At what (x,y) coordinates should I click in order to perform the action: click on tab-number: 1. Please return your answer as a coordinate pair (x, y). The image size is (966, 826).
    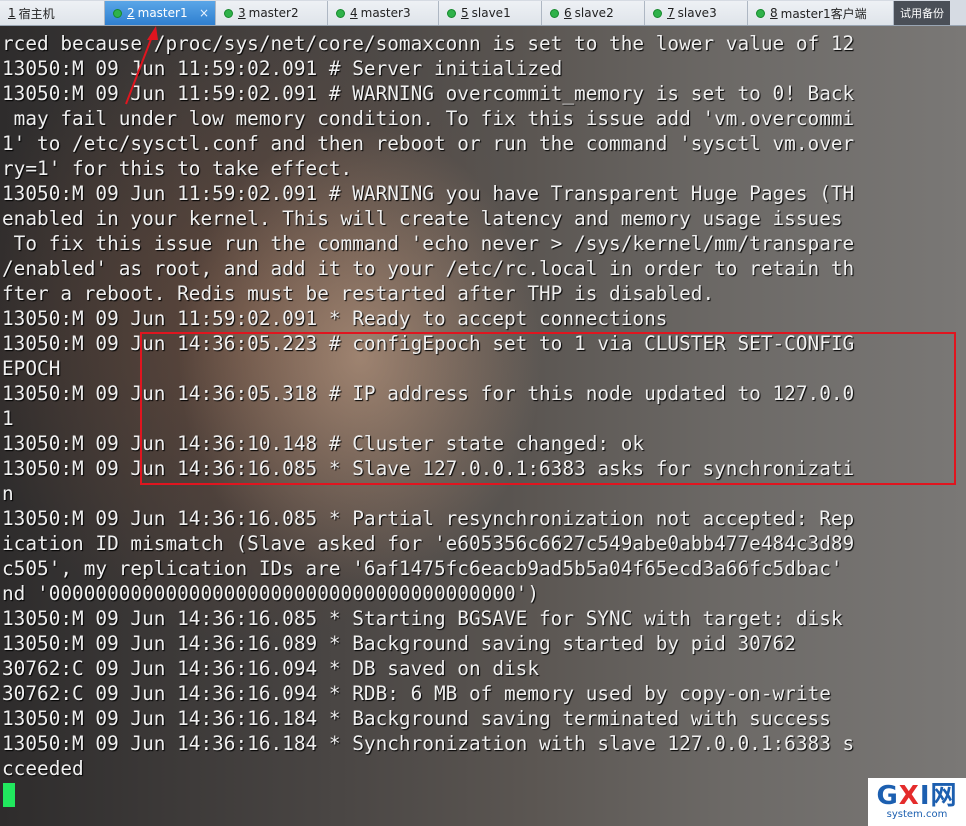
    Looking at the image, I should click on (12, 13).